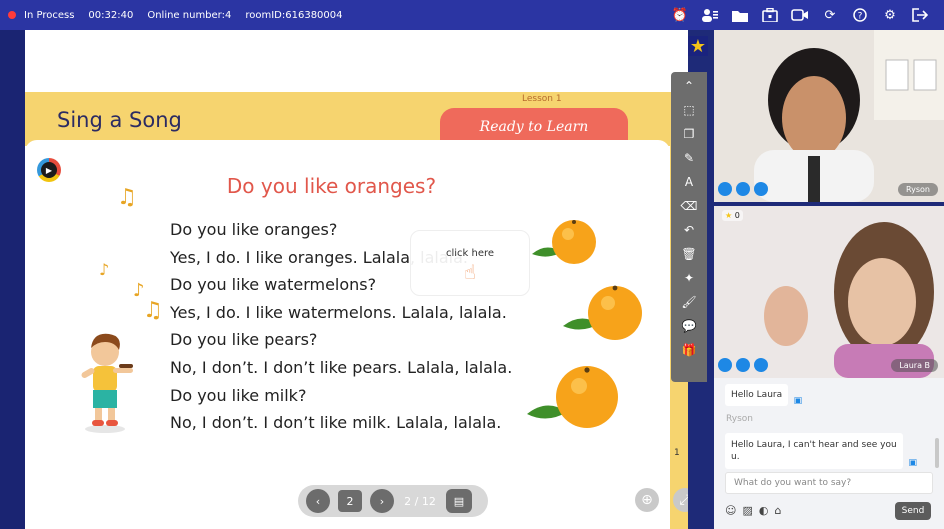 The height and width of the screenshot is (529, 944). I want to click on page-navigator: ‹ 2 › 2 / 12 ▤, so click(393, 501).